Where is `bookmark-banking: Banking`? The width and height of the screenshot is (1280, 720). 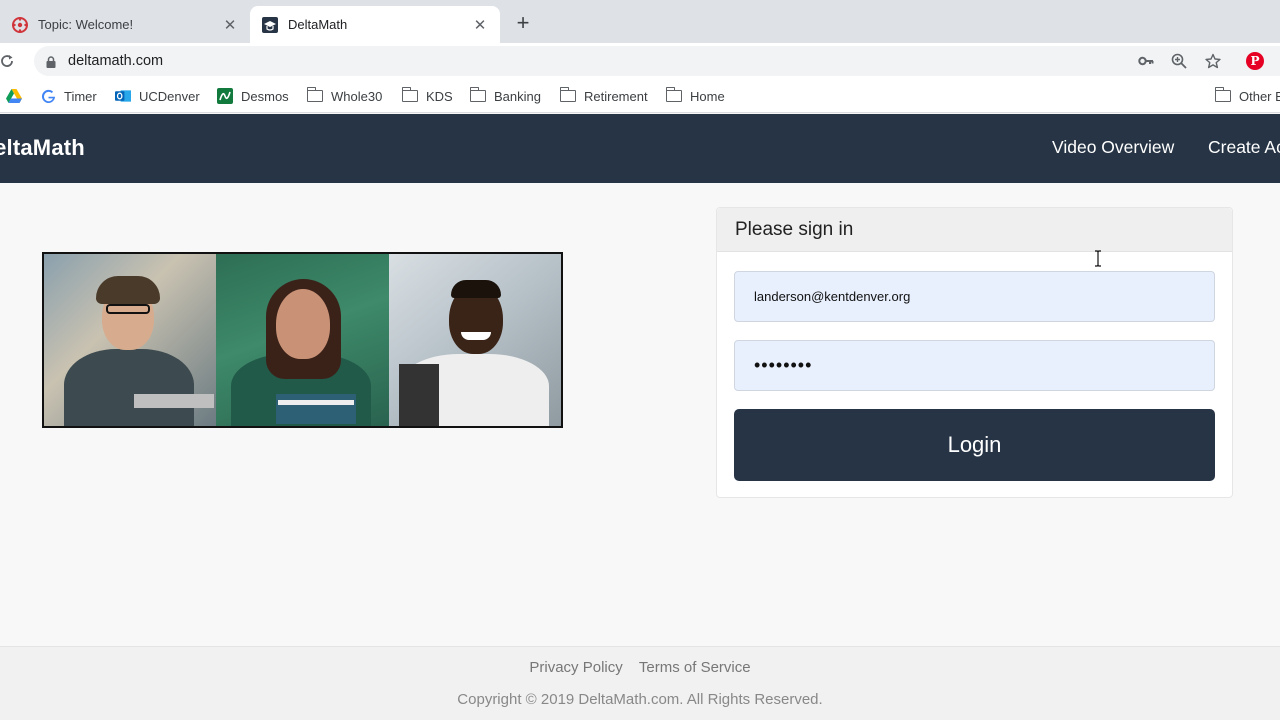
bookmark-banking: Banking is located at coordinates (505, 96).